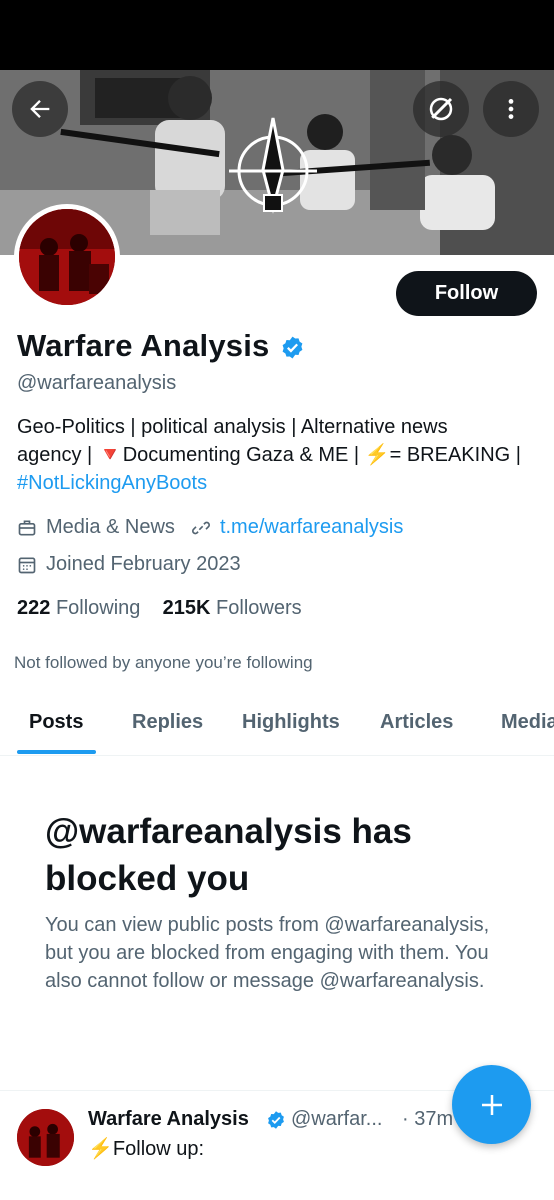 This screenshot has width=554, height=1200. Describe the element at coordinates (159, 608) in the screenshot. I see `profile-counts: 222 Following 215K Followers` at that location.